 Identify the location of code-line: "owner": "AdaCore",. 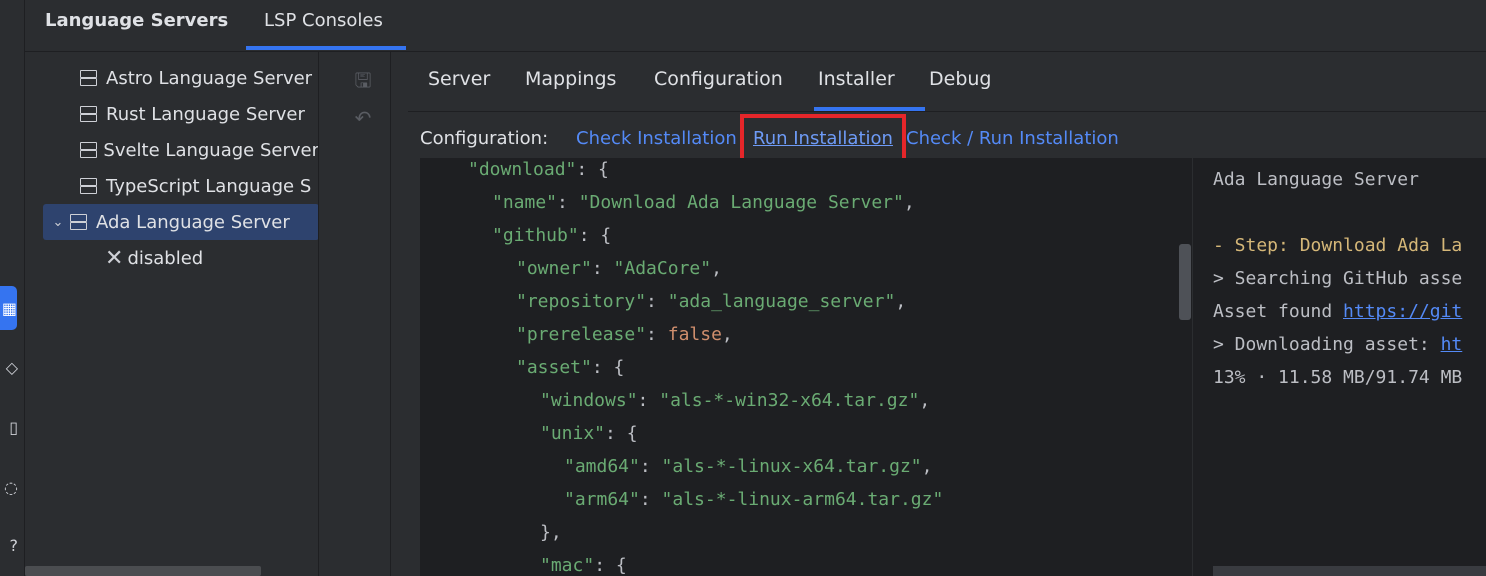
(619, 275).